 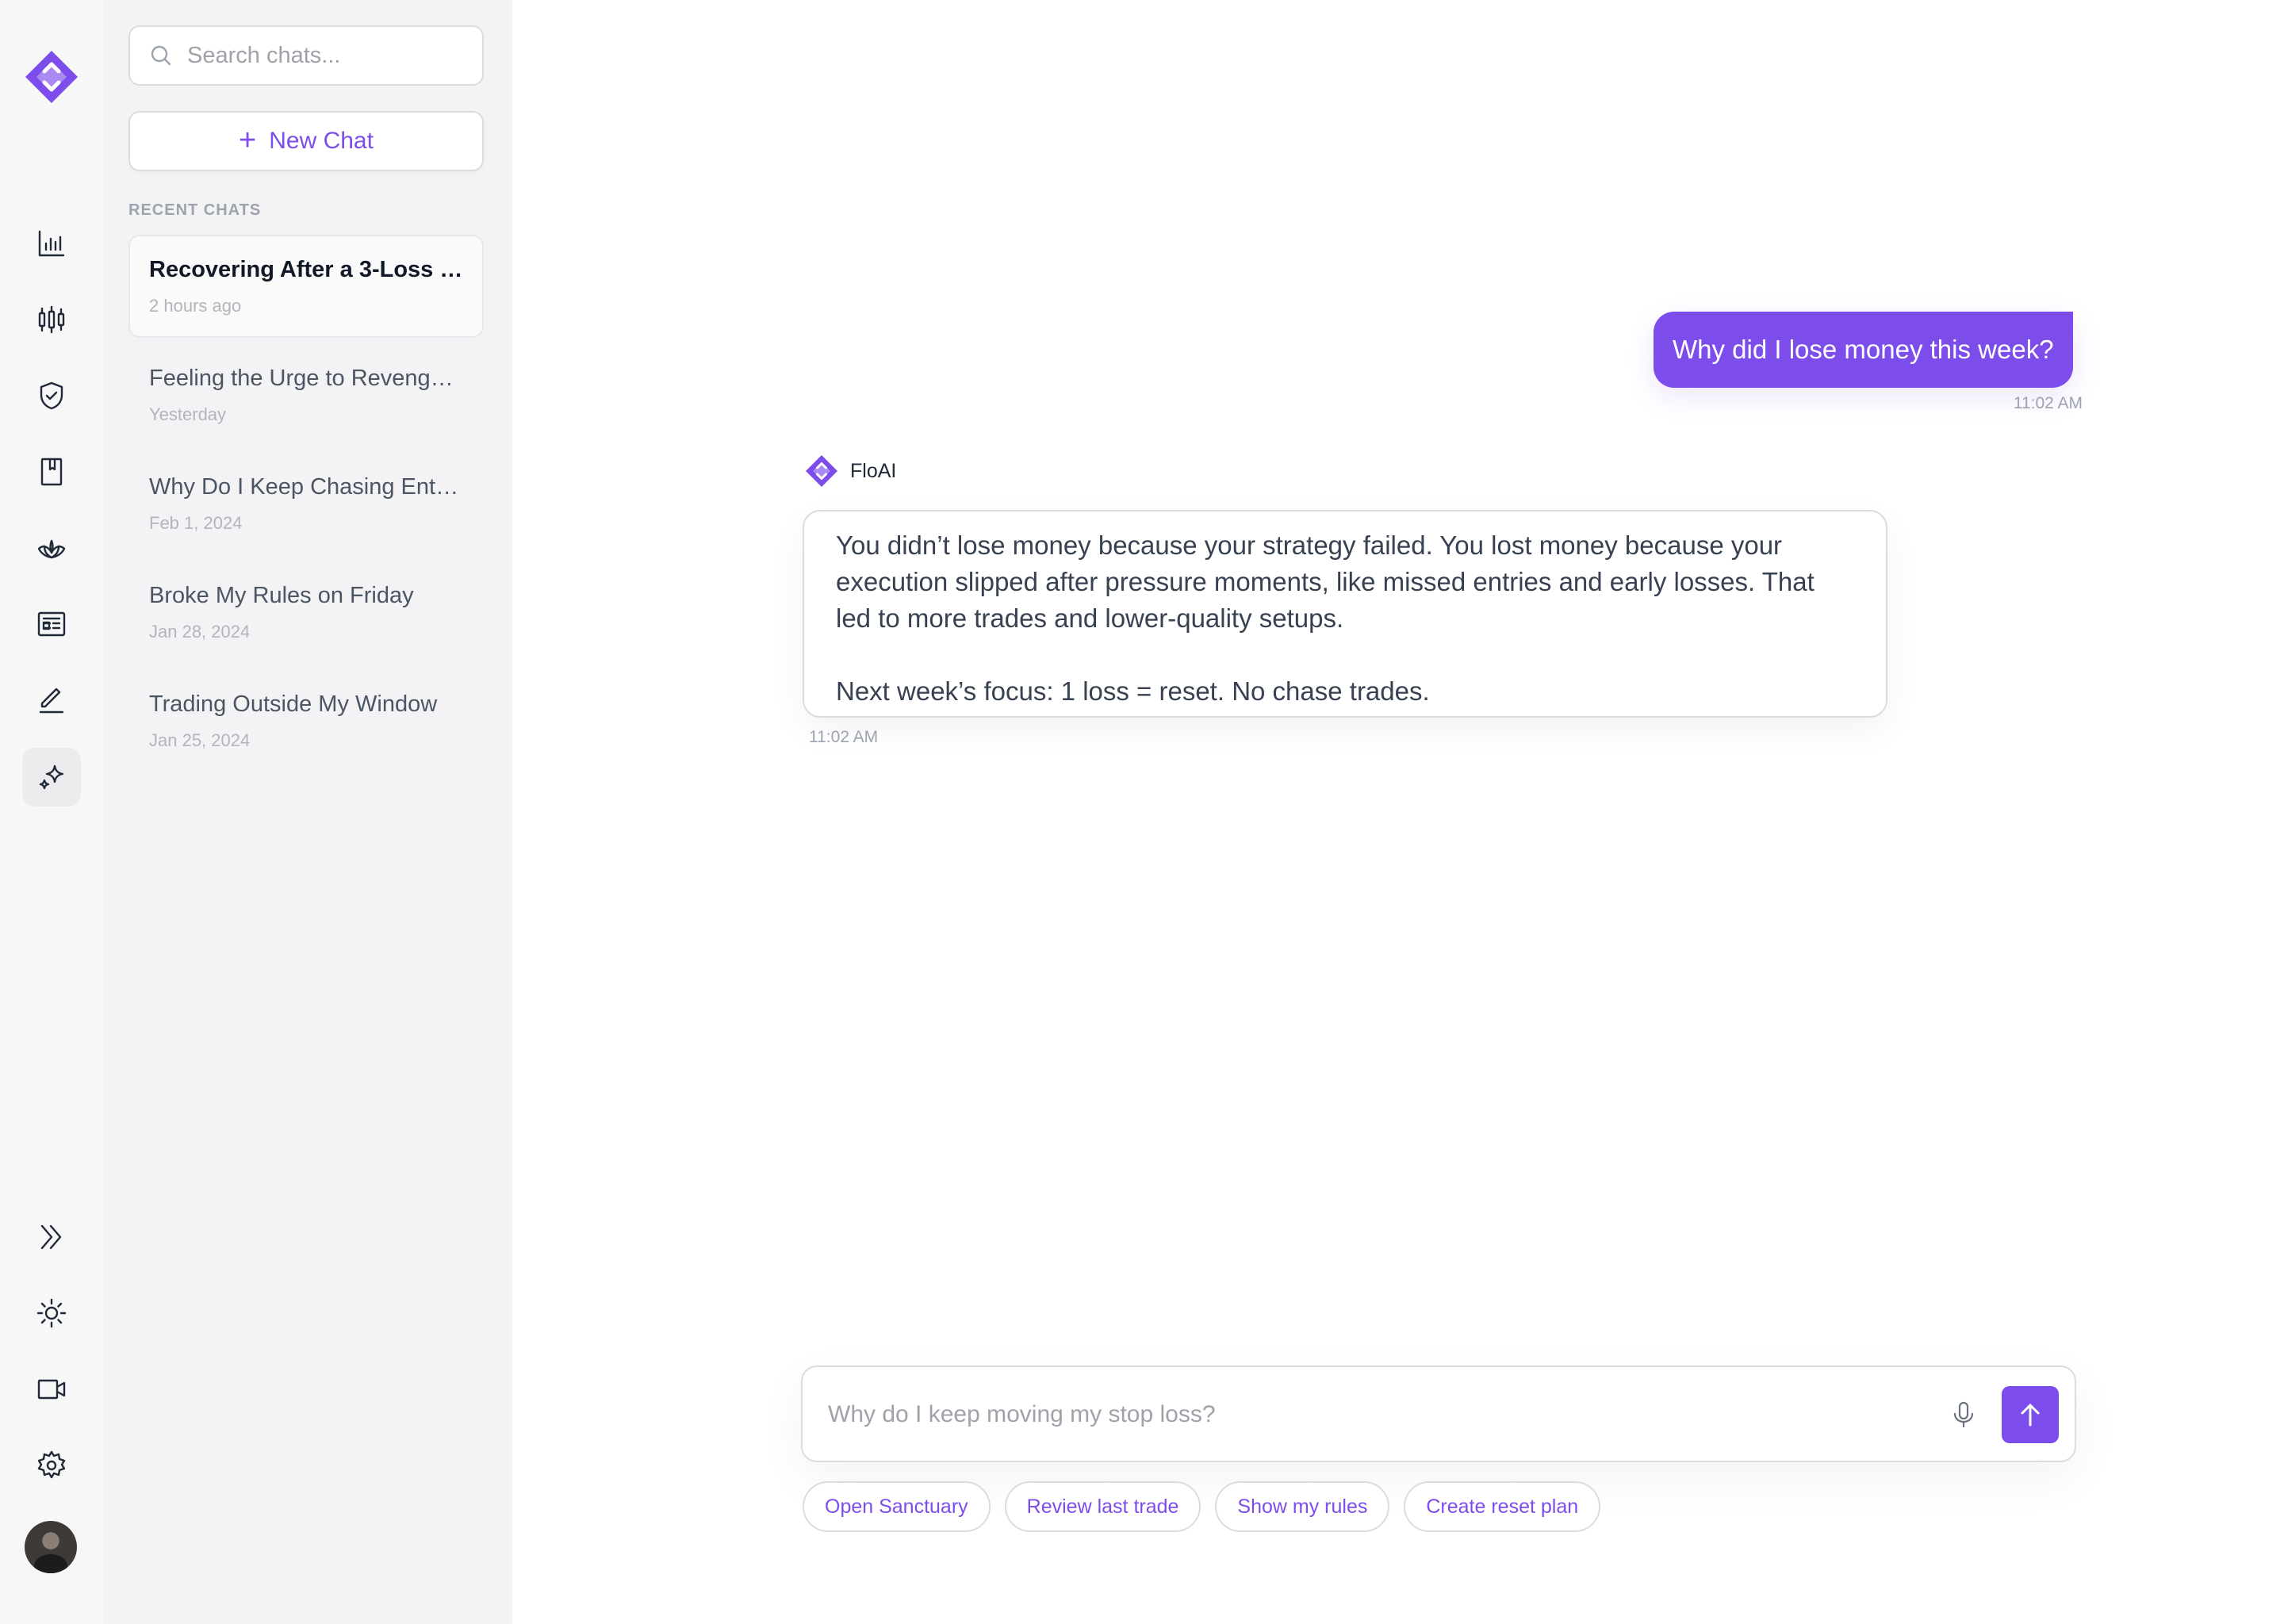 I want to click on rail-trades, so click(x=51, y=319).